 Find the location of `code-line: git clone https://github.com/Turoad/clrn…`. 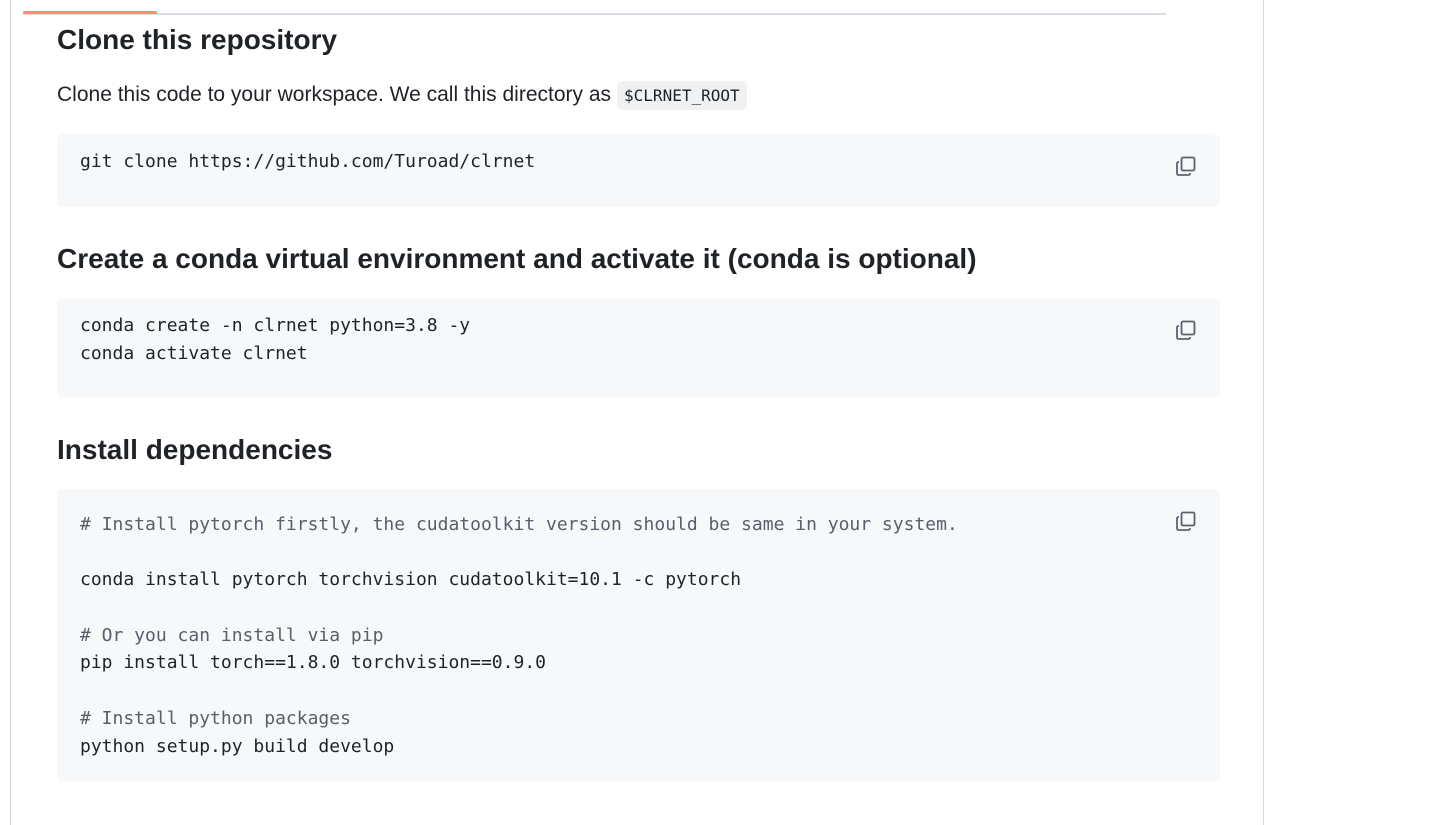

code-line: git clone https://github.com/Turoad/clrn… is located at coordinates (638, 162).